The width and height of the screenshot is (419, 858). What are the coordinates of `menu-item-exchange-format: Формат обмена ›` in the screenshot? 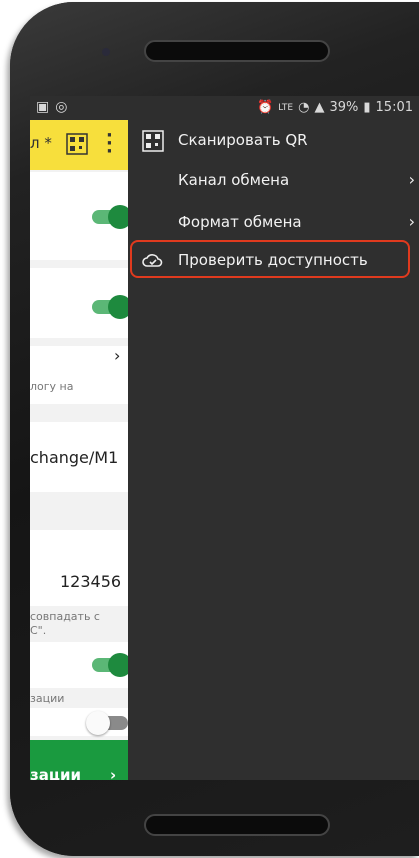 It's located at (273, 223).